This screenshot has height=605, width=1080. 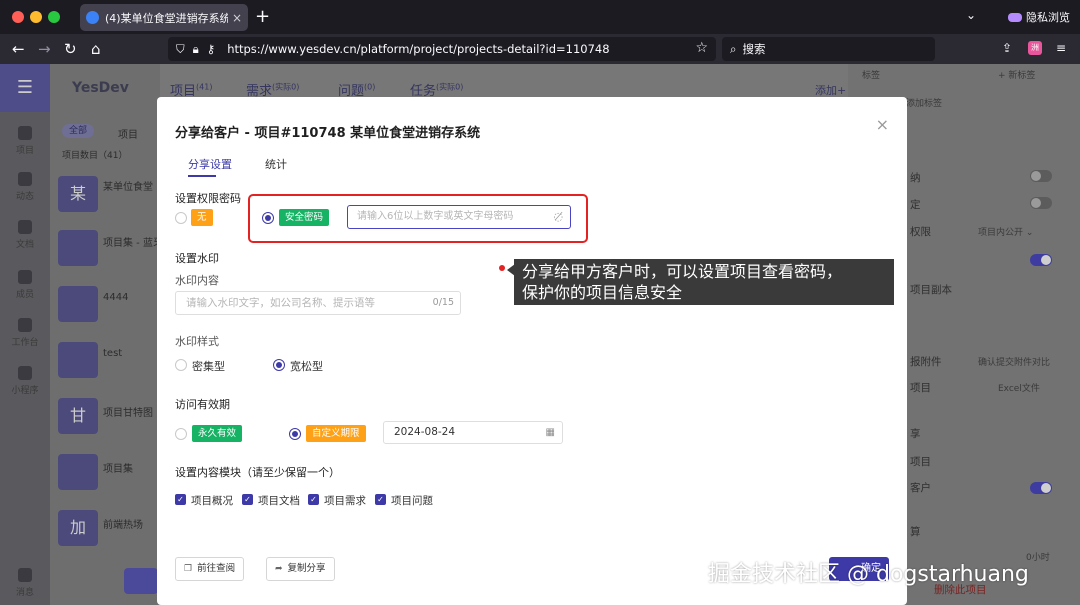 What do you see at coordinates (96, 49) in the screenshot?
I see `home-icon: ⌂` at bounding box center [96, 49].